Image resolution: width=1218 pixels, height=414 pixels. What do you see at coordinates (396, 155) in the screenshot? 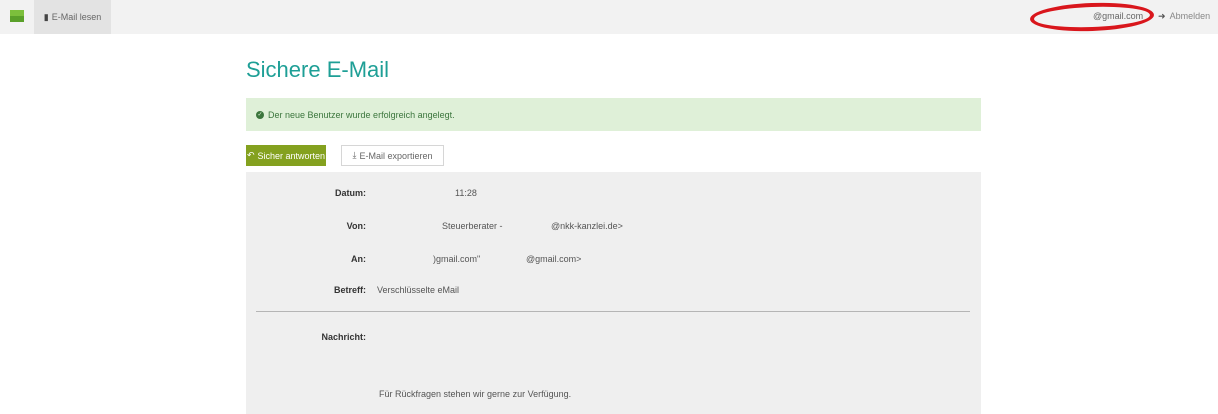
I see `export-email-label: E-Mail exportieren` at bounding box center [396, 155].